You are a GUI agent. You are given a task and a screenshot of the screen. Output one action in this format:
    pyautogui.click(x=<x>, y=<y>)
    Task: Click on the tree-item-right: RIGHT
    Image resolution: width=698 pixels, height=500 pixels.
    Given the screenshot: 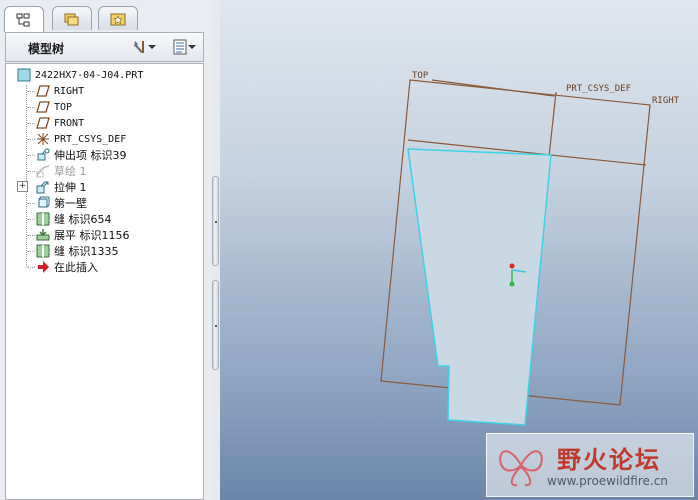 What is the action you would take?
    pyautogui.click(x=59, y=91)
    